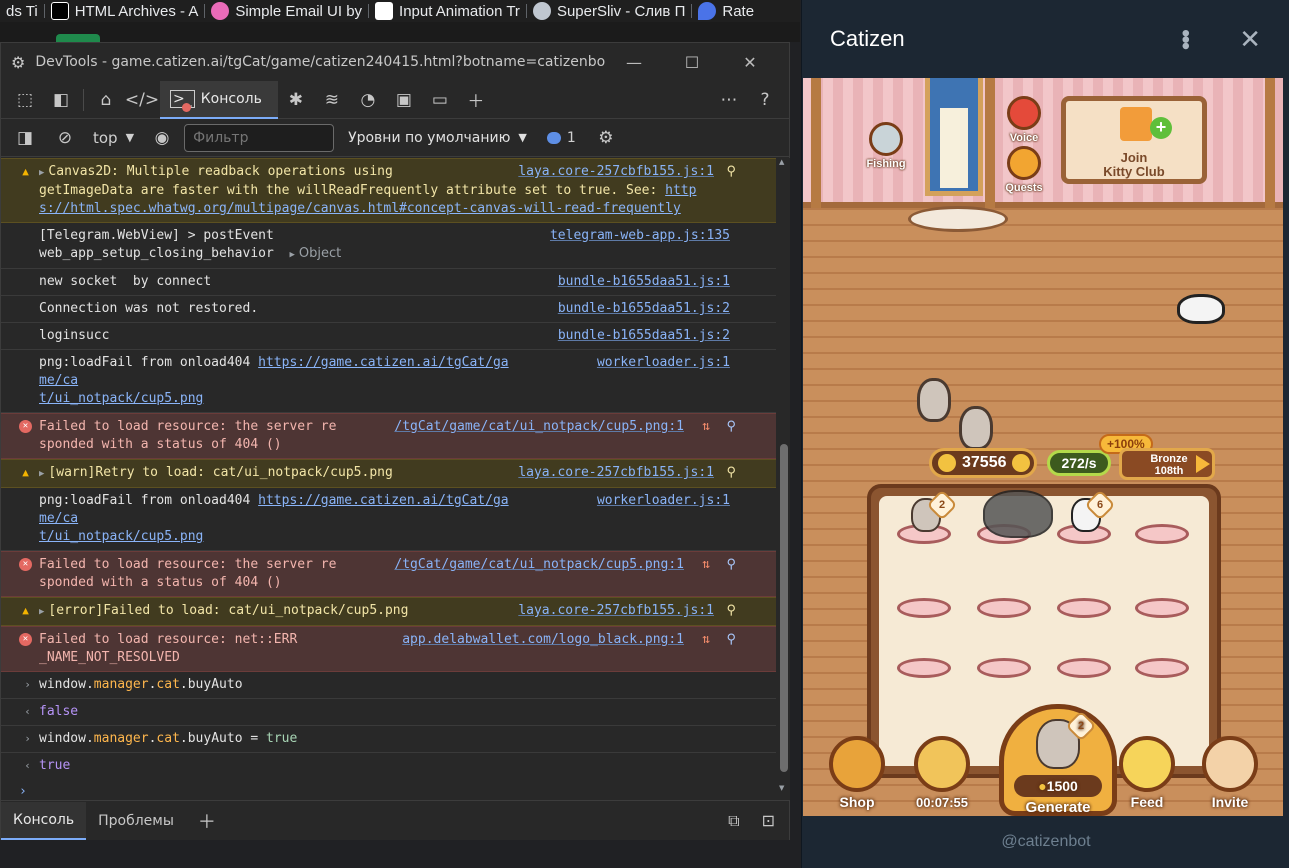  Describe the element at coordinates (440, 100) in the screenshot. I see `application-icon: ▭` at that location.